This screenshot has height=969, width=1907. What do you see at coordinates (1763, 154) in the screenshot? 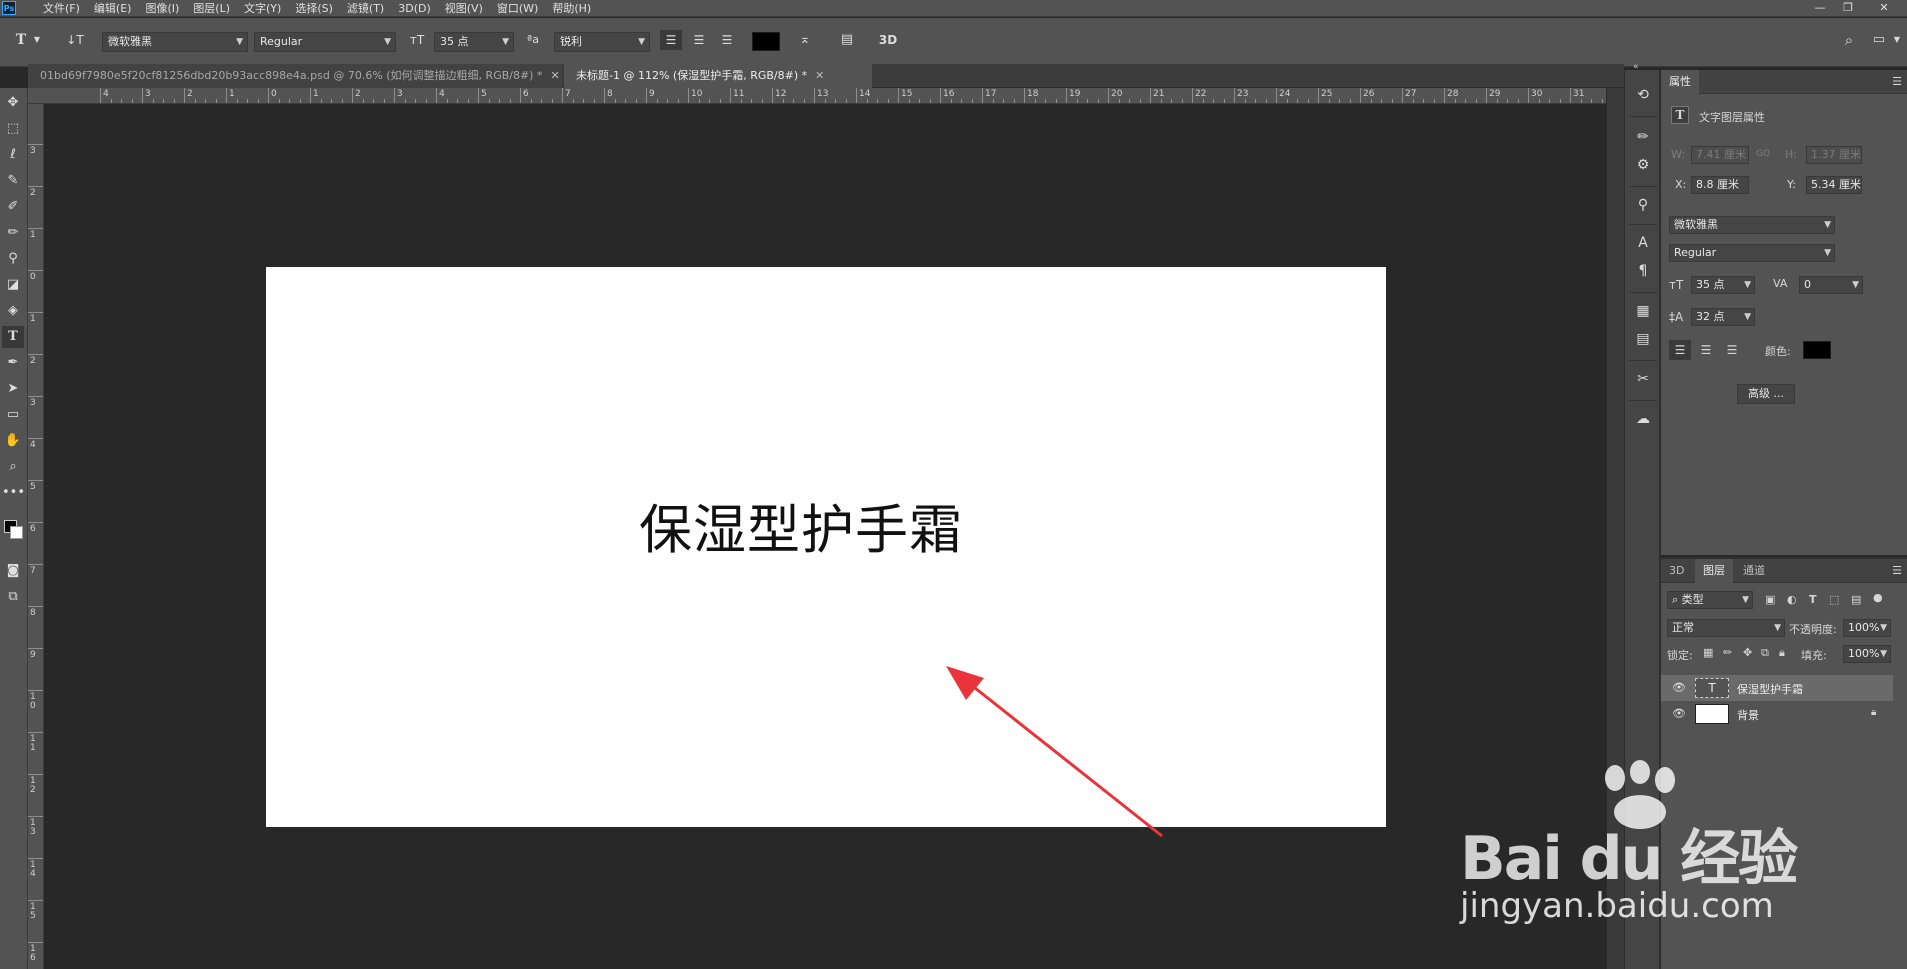
I see `link-icon: GO` at bounding box center [1763, 154].